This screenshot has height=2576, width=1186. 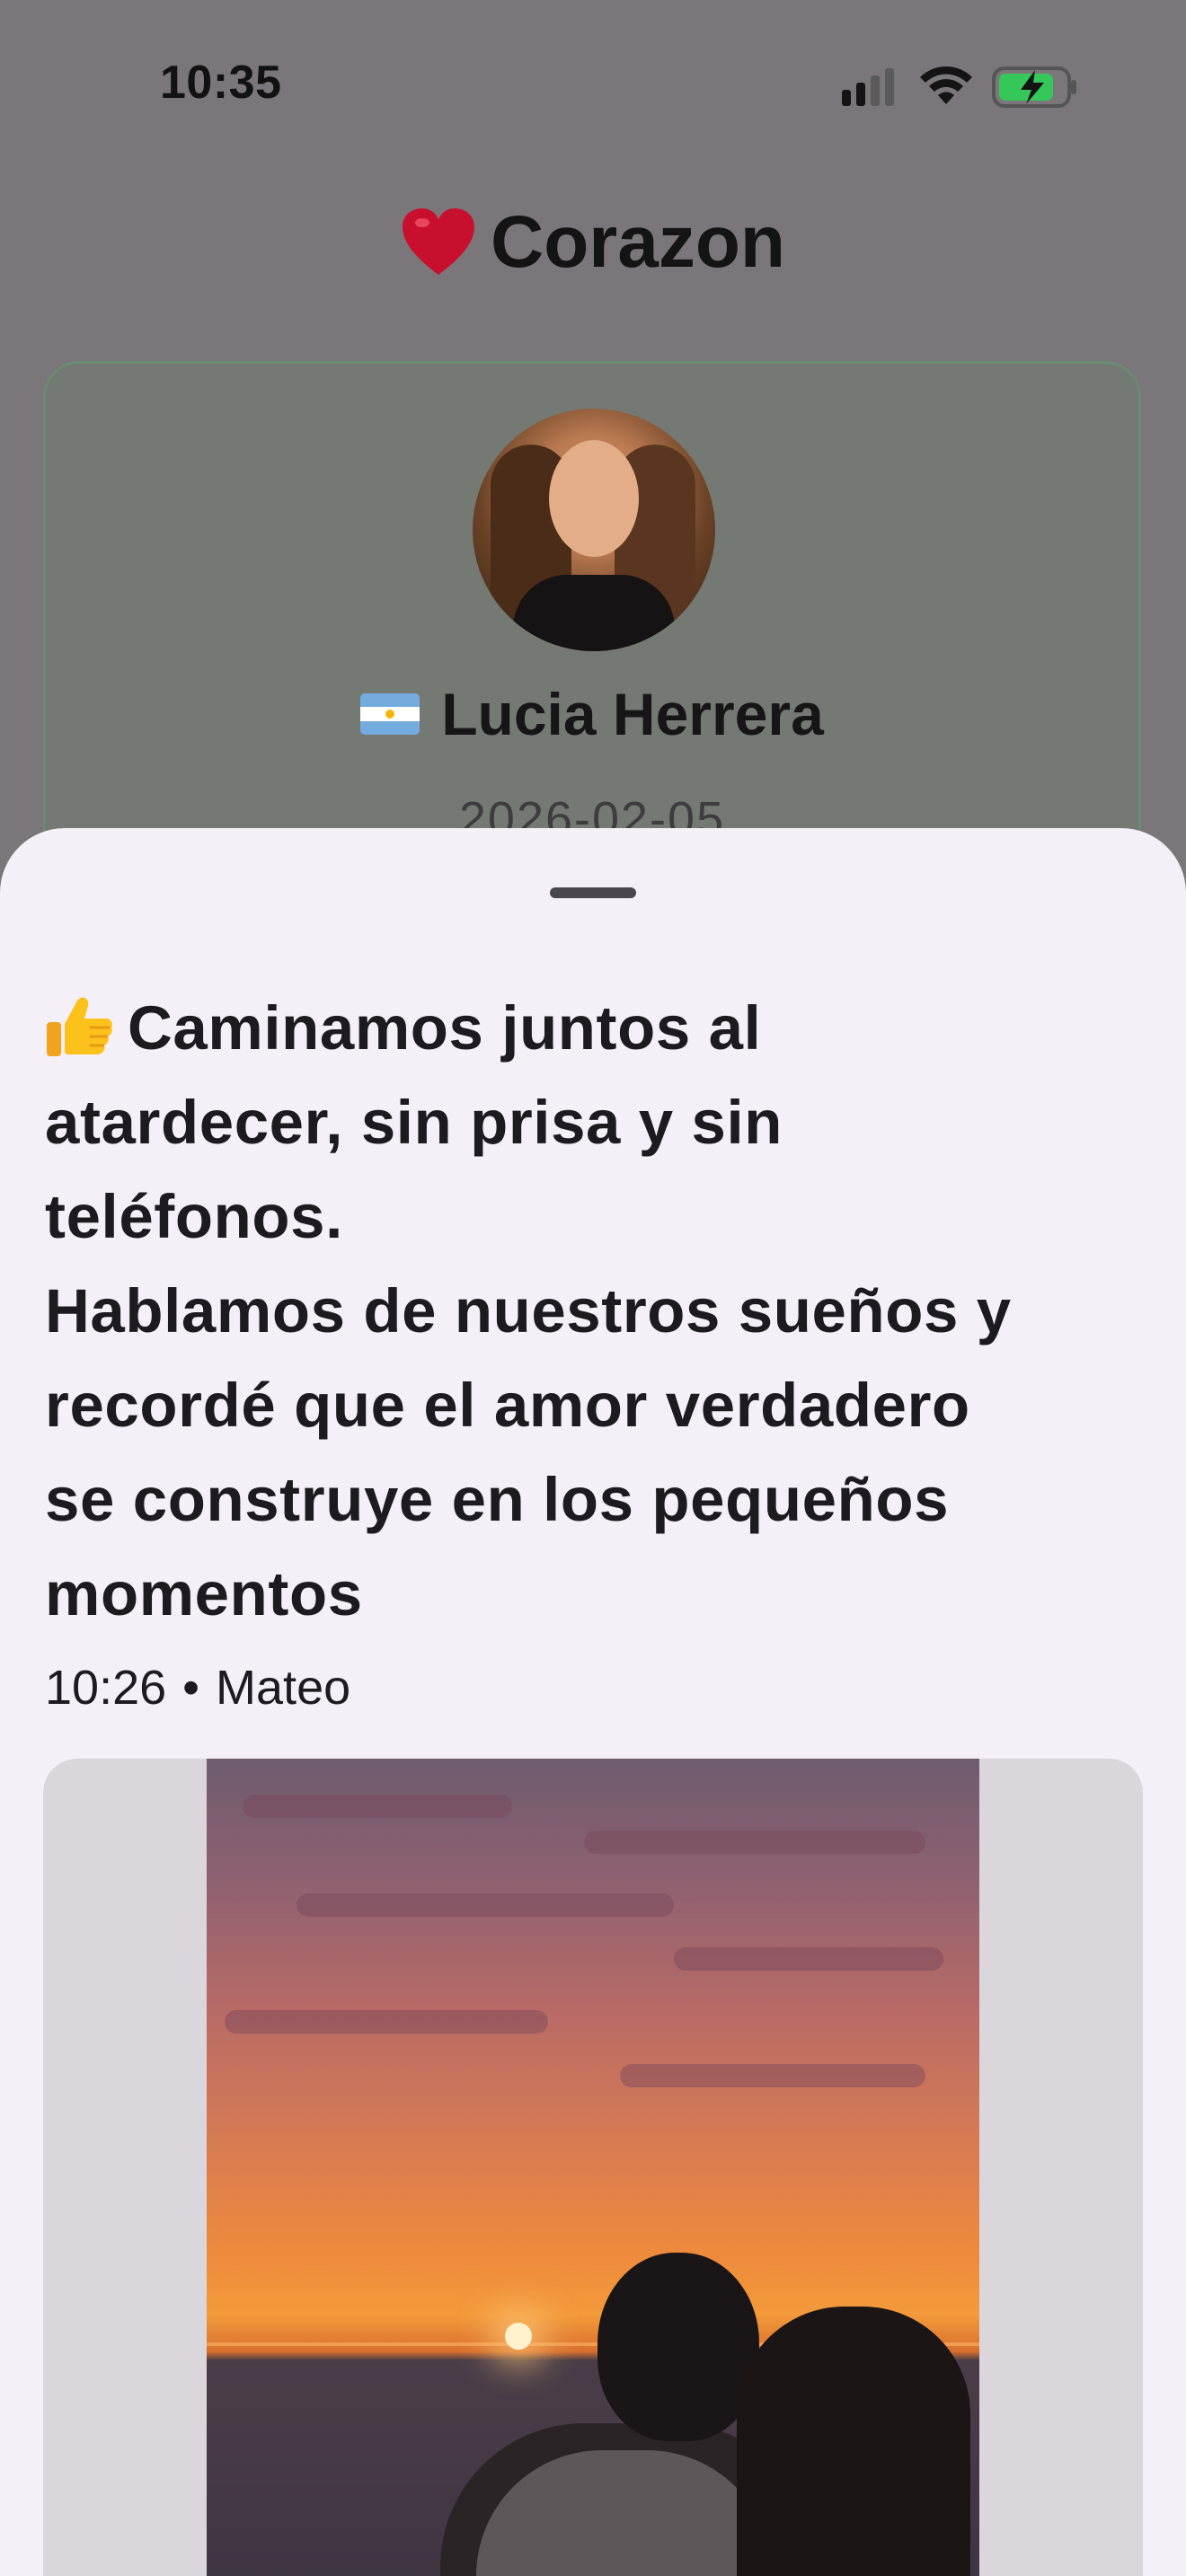 I want to click on argentina-flag-icon, so click(x=390, y=714).